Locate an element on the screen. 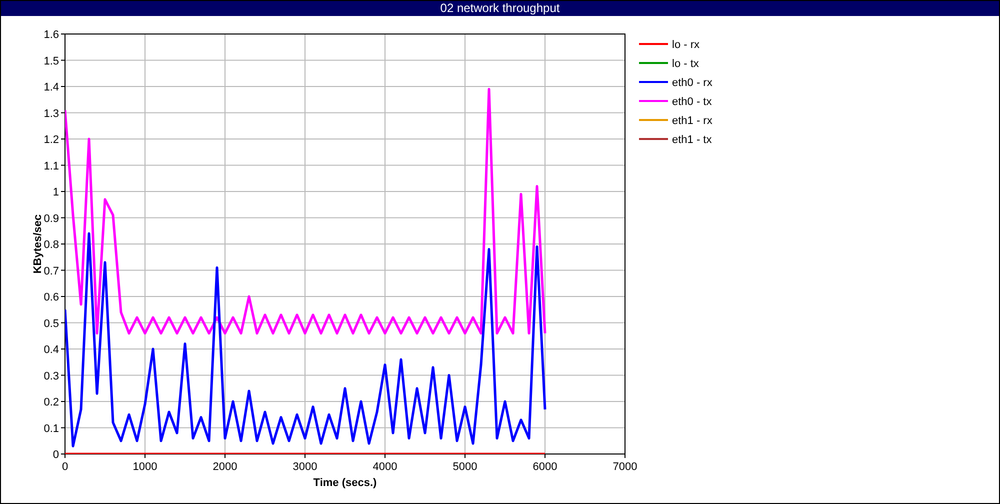 Image resolution: width=1000 pixels, height=504 pixels. tick-label: 0.6 is located at coordinates (51, 298).